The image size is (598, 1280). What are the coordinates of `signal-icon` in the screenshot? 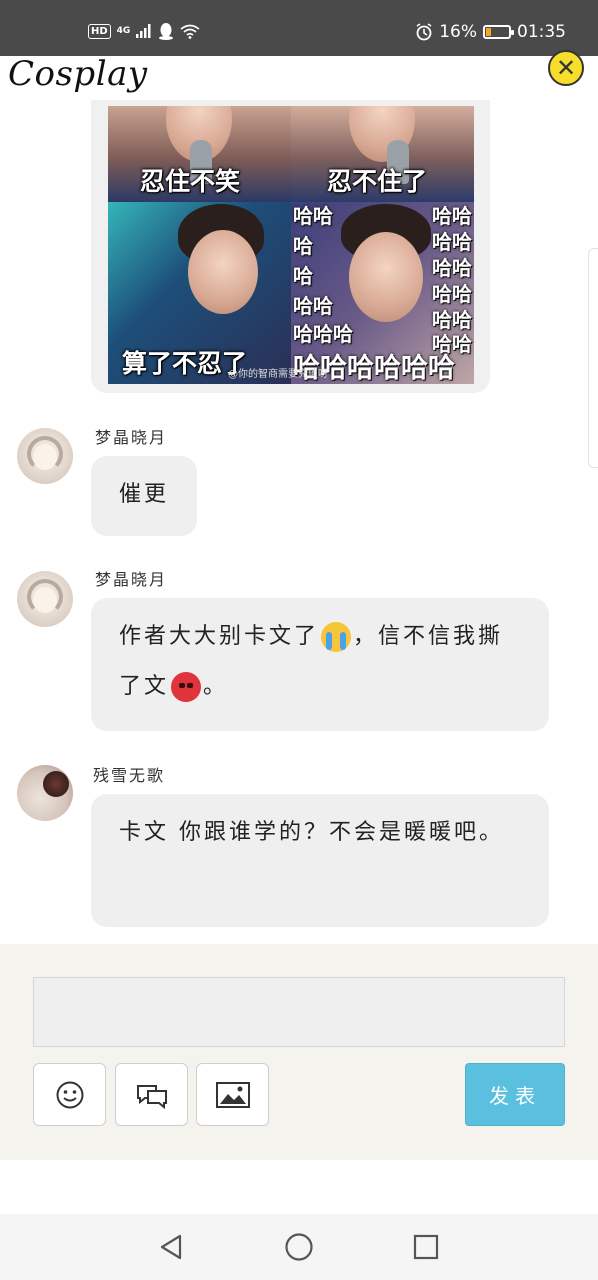 It's located at (143, 31).